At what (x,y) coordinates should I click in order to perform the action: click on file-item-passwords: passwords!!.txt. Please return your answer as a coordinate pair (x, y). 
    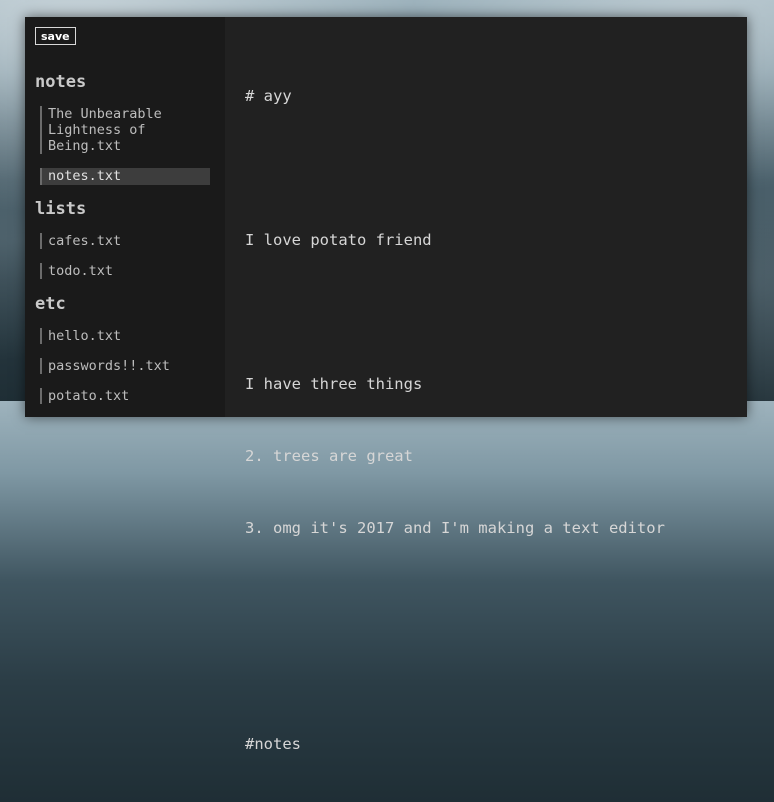
    Looking at the image, I should click on (125, 366).